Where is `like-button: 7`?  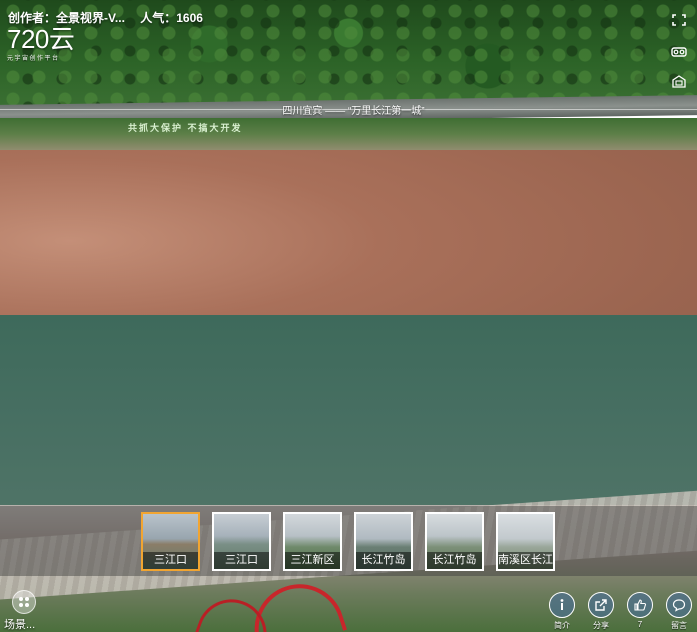
like-button: 7 is located at coordinates (640, 611).